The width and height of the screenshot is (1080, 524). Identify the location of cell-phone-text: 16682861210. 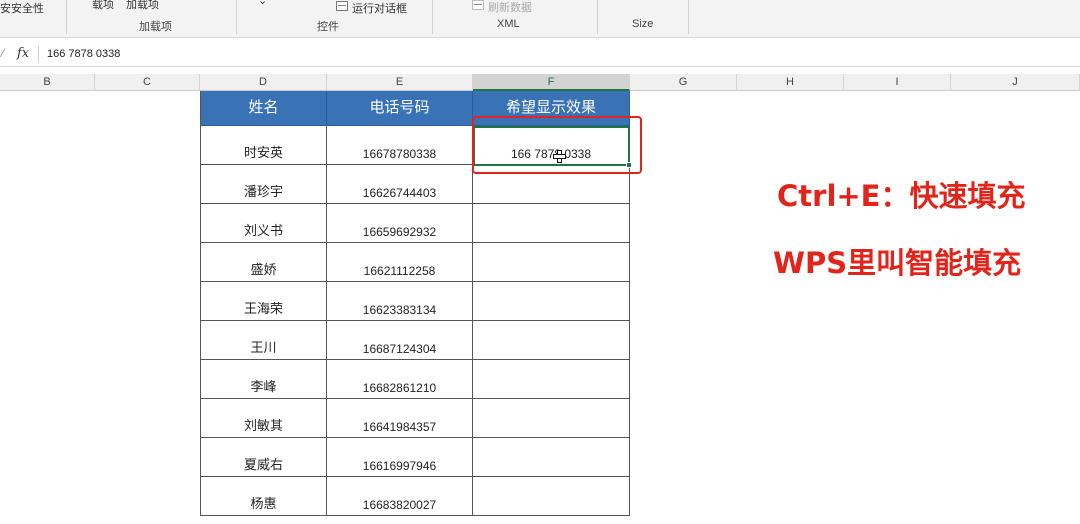
(399, 388).